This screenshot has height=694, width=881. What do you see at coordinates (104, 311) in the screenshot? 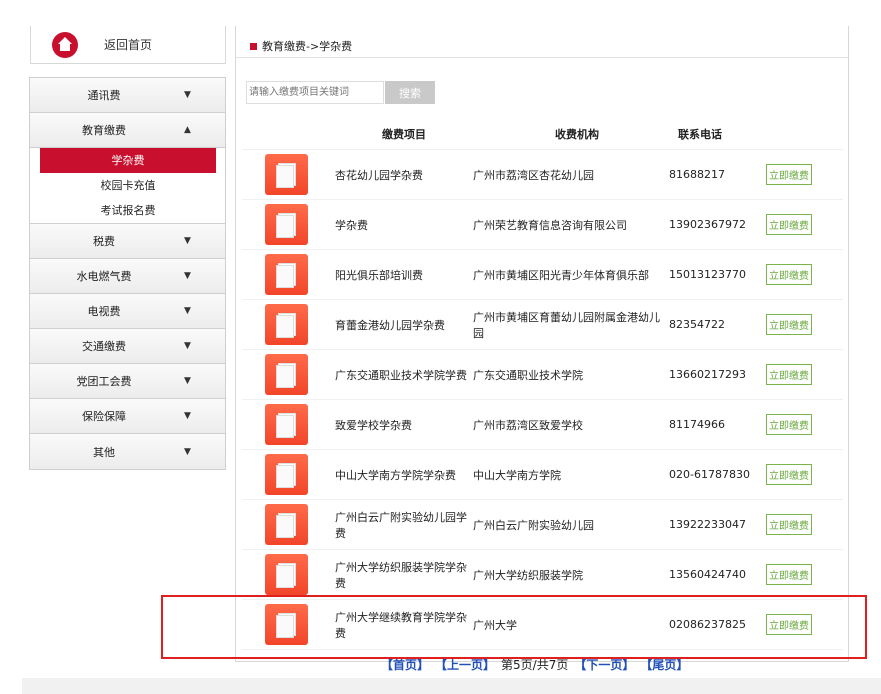
I see `menu-cat-label: 电视费` at bounding box center [104, 311].